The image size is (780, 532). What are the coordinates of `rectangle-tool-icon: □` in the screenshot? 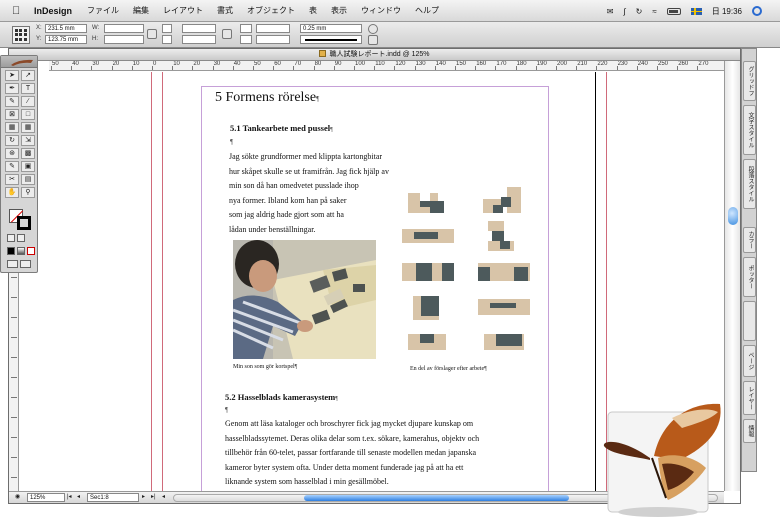 It's located at (28, 114).